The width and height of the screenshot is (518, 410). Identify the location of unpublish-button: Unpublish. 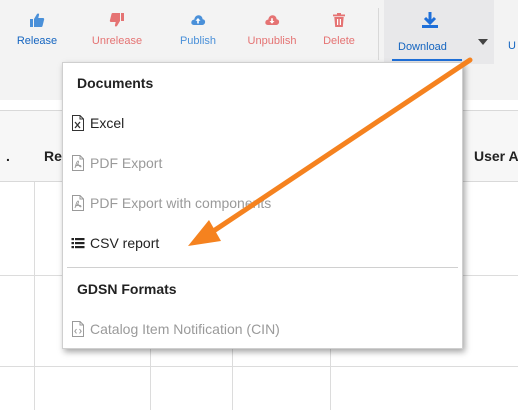
(272, 29).